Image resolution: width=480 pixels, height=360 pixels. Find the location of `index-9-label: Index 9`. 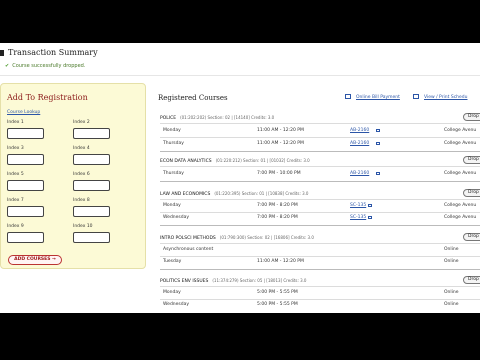

index-9-label: Index 9 is located at coordinates (15, 226).